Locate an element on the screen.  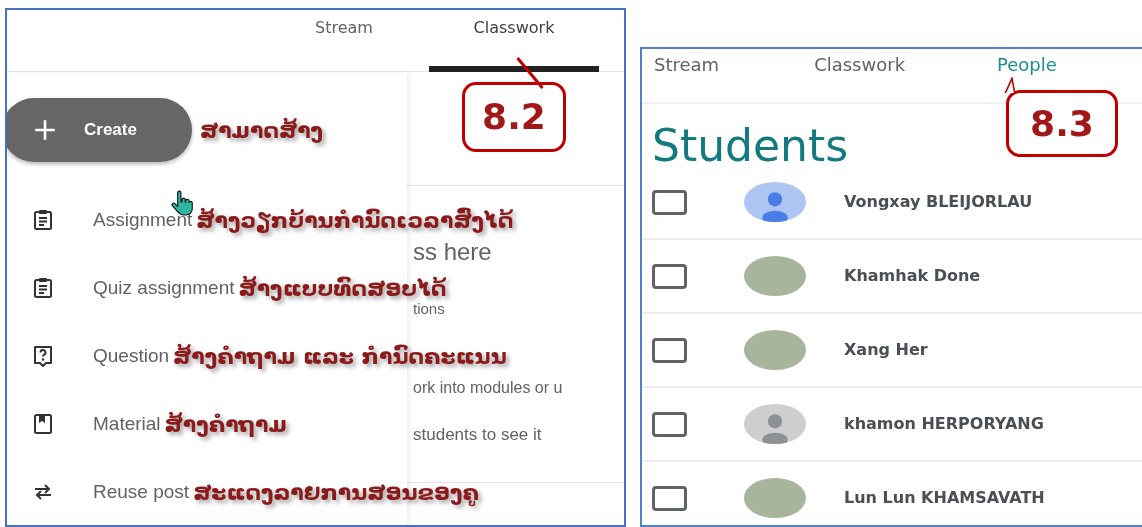
student-name: Lun Lun KHAMSAVATH is located at coordinates (944, 498).